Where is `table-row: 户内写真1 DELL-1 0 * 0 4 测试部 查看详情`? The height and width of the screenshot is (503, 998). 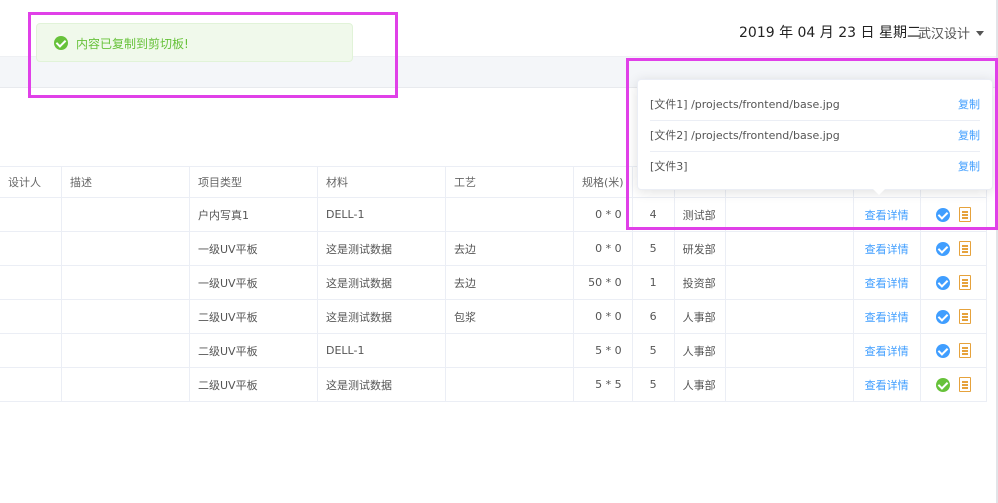
table-row: 户内写真1 DELL-1 0 * 0 4 测试部 查看详情 is located at coordinates (493, 214).